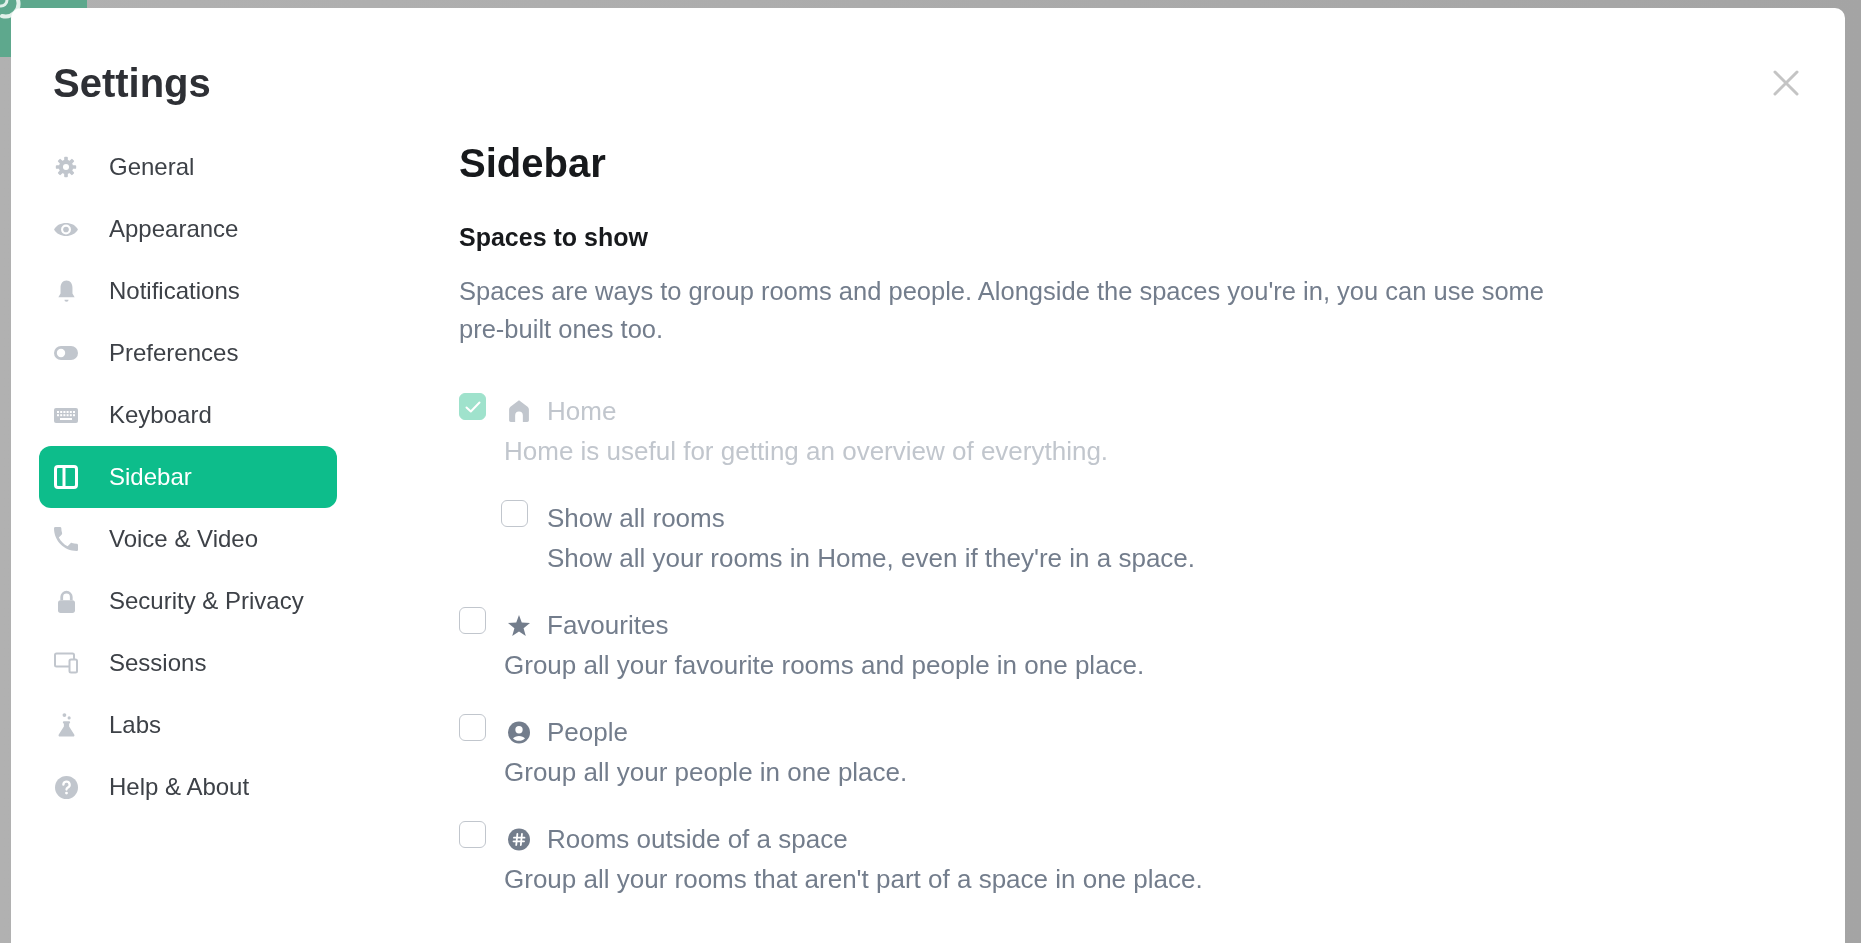  I want to click on star-icon, so click(519, 625).